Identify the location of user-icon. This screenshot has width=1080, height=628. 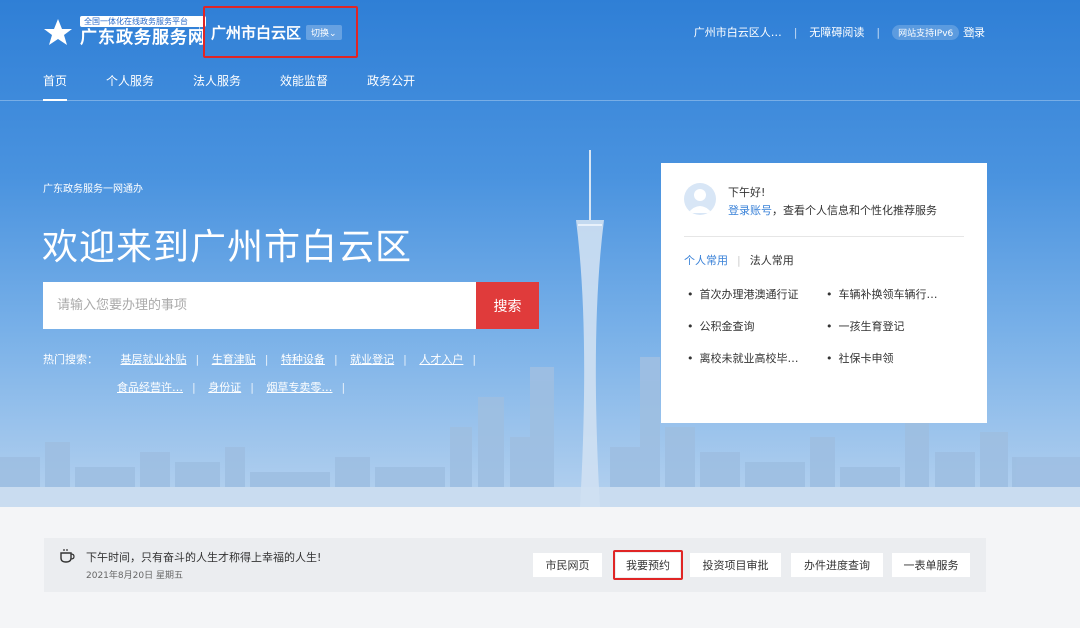
(700, 201).